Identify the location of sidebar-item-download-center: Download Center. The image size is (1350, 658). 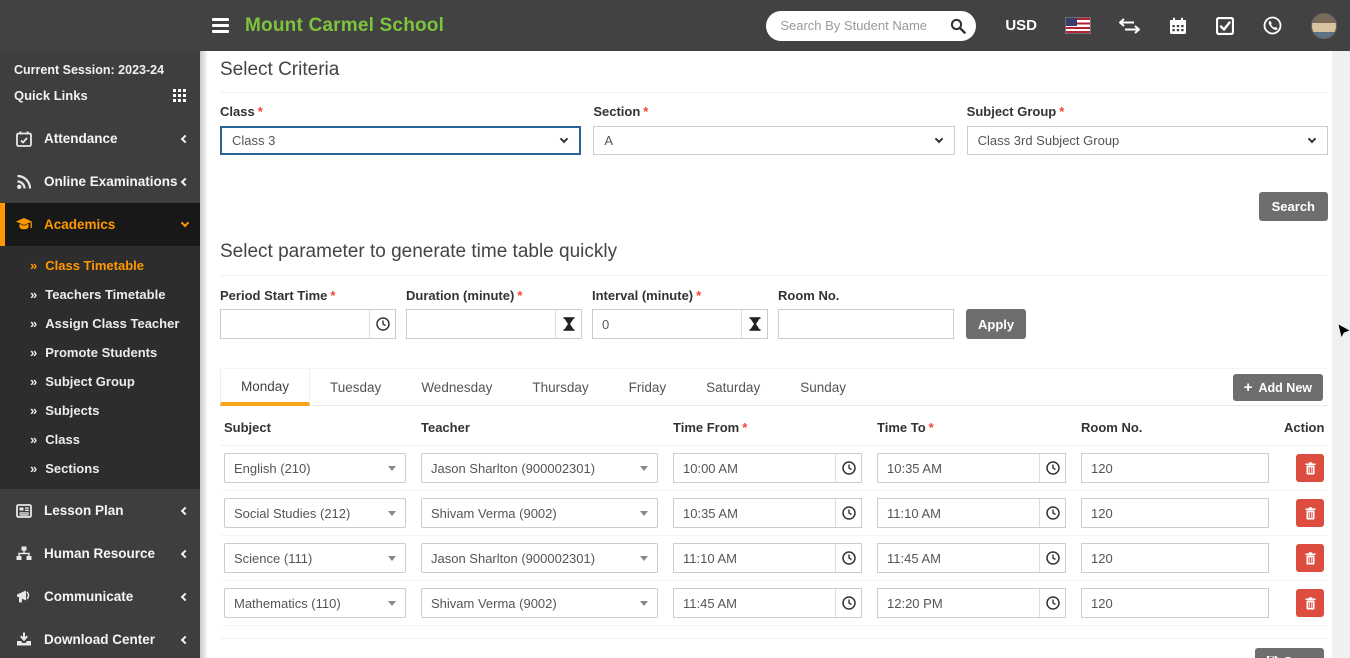
(100, 638).